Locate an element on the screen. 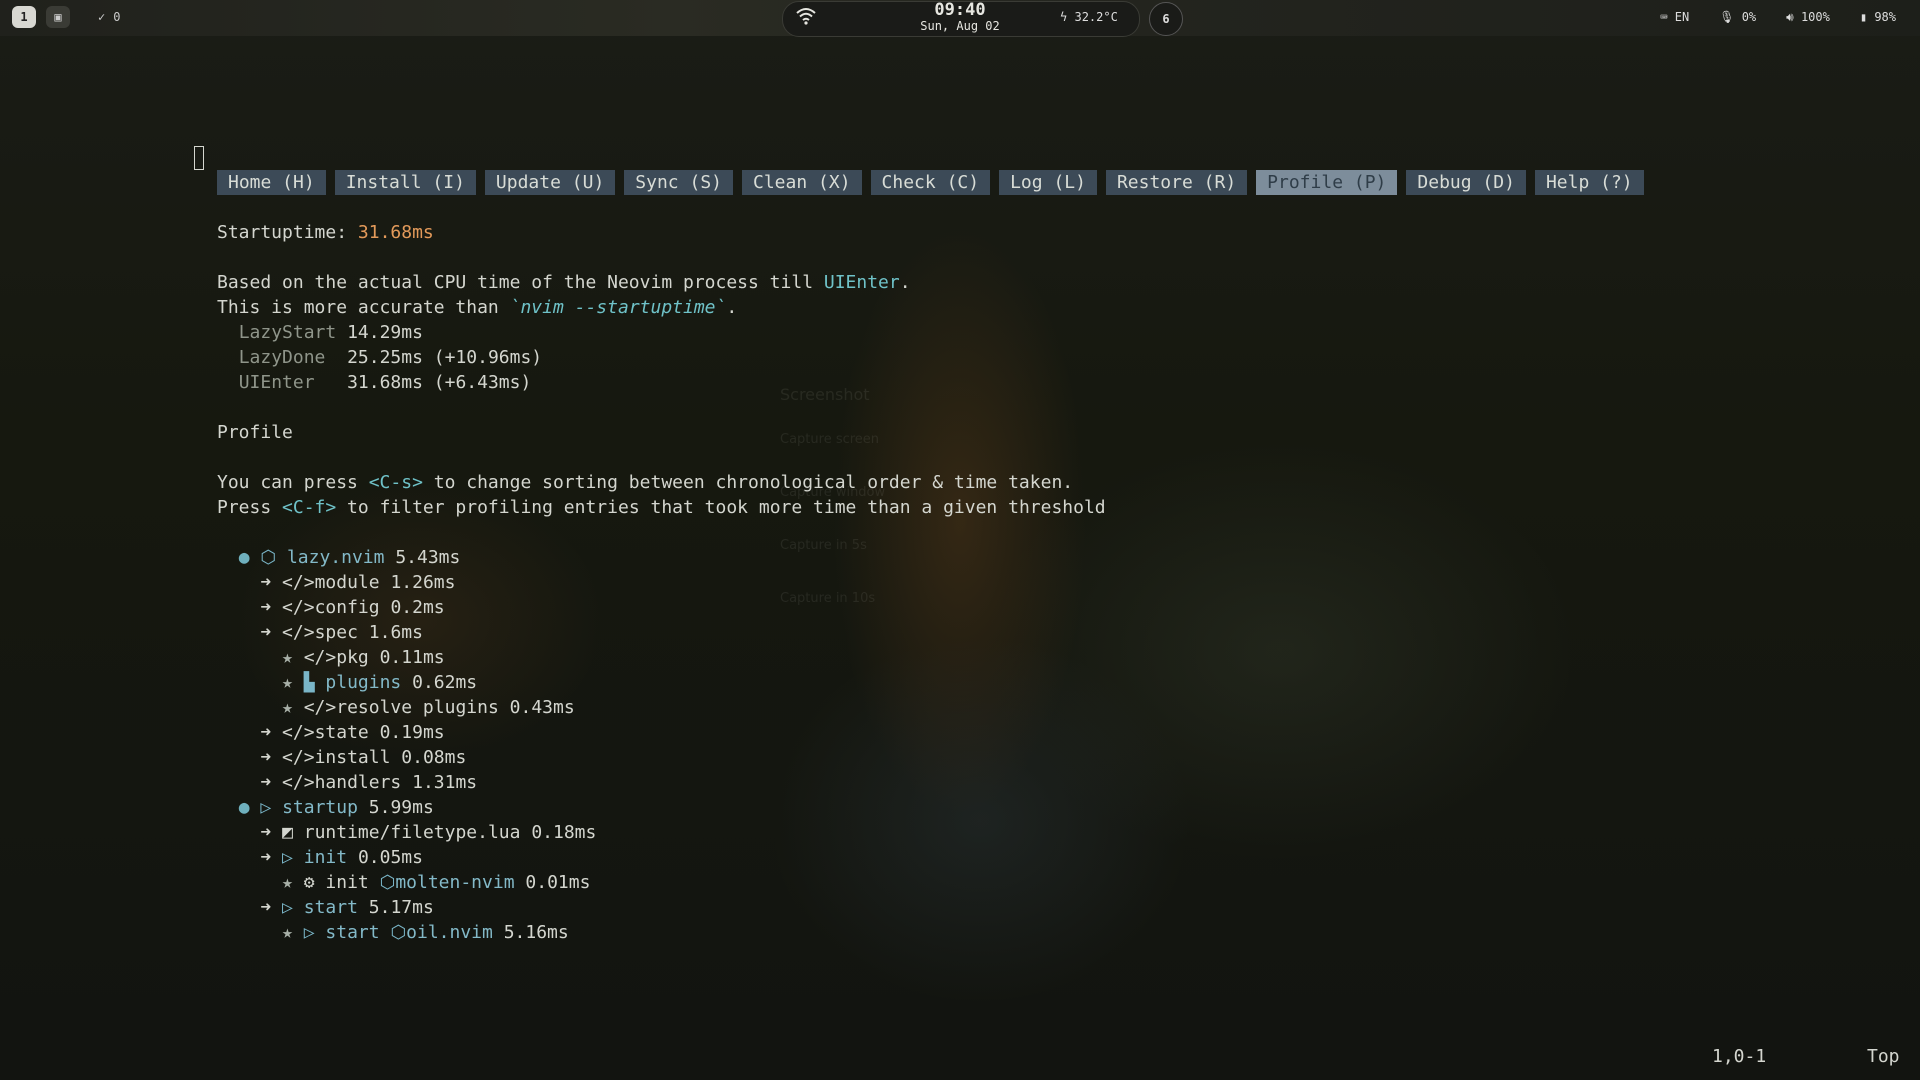 Image resolution: width=1920 pixels, height=1080 pixels. battery-status: ▮ 98% is located at coordinates (1878, 17).